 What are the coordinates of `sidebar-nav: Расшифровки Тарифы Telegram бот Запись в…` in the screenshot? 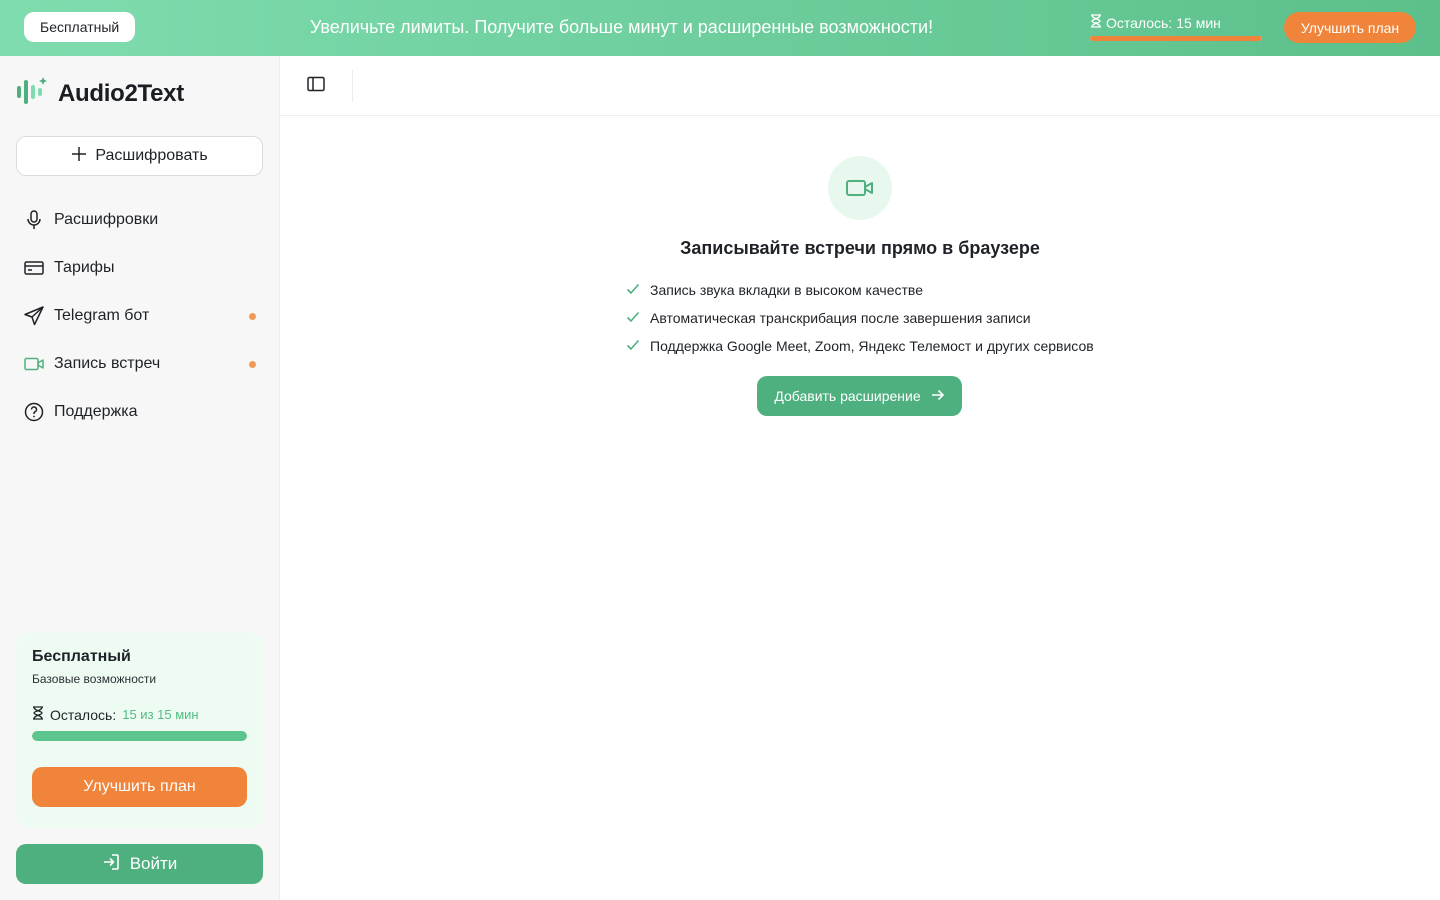 It's located at (140, 316).